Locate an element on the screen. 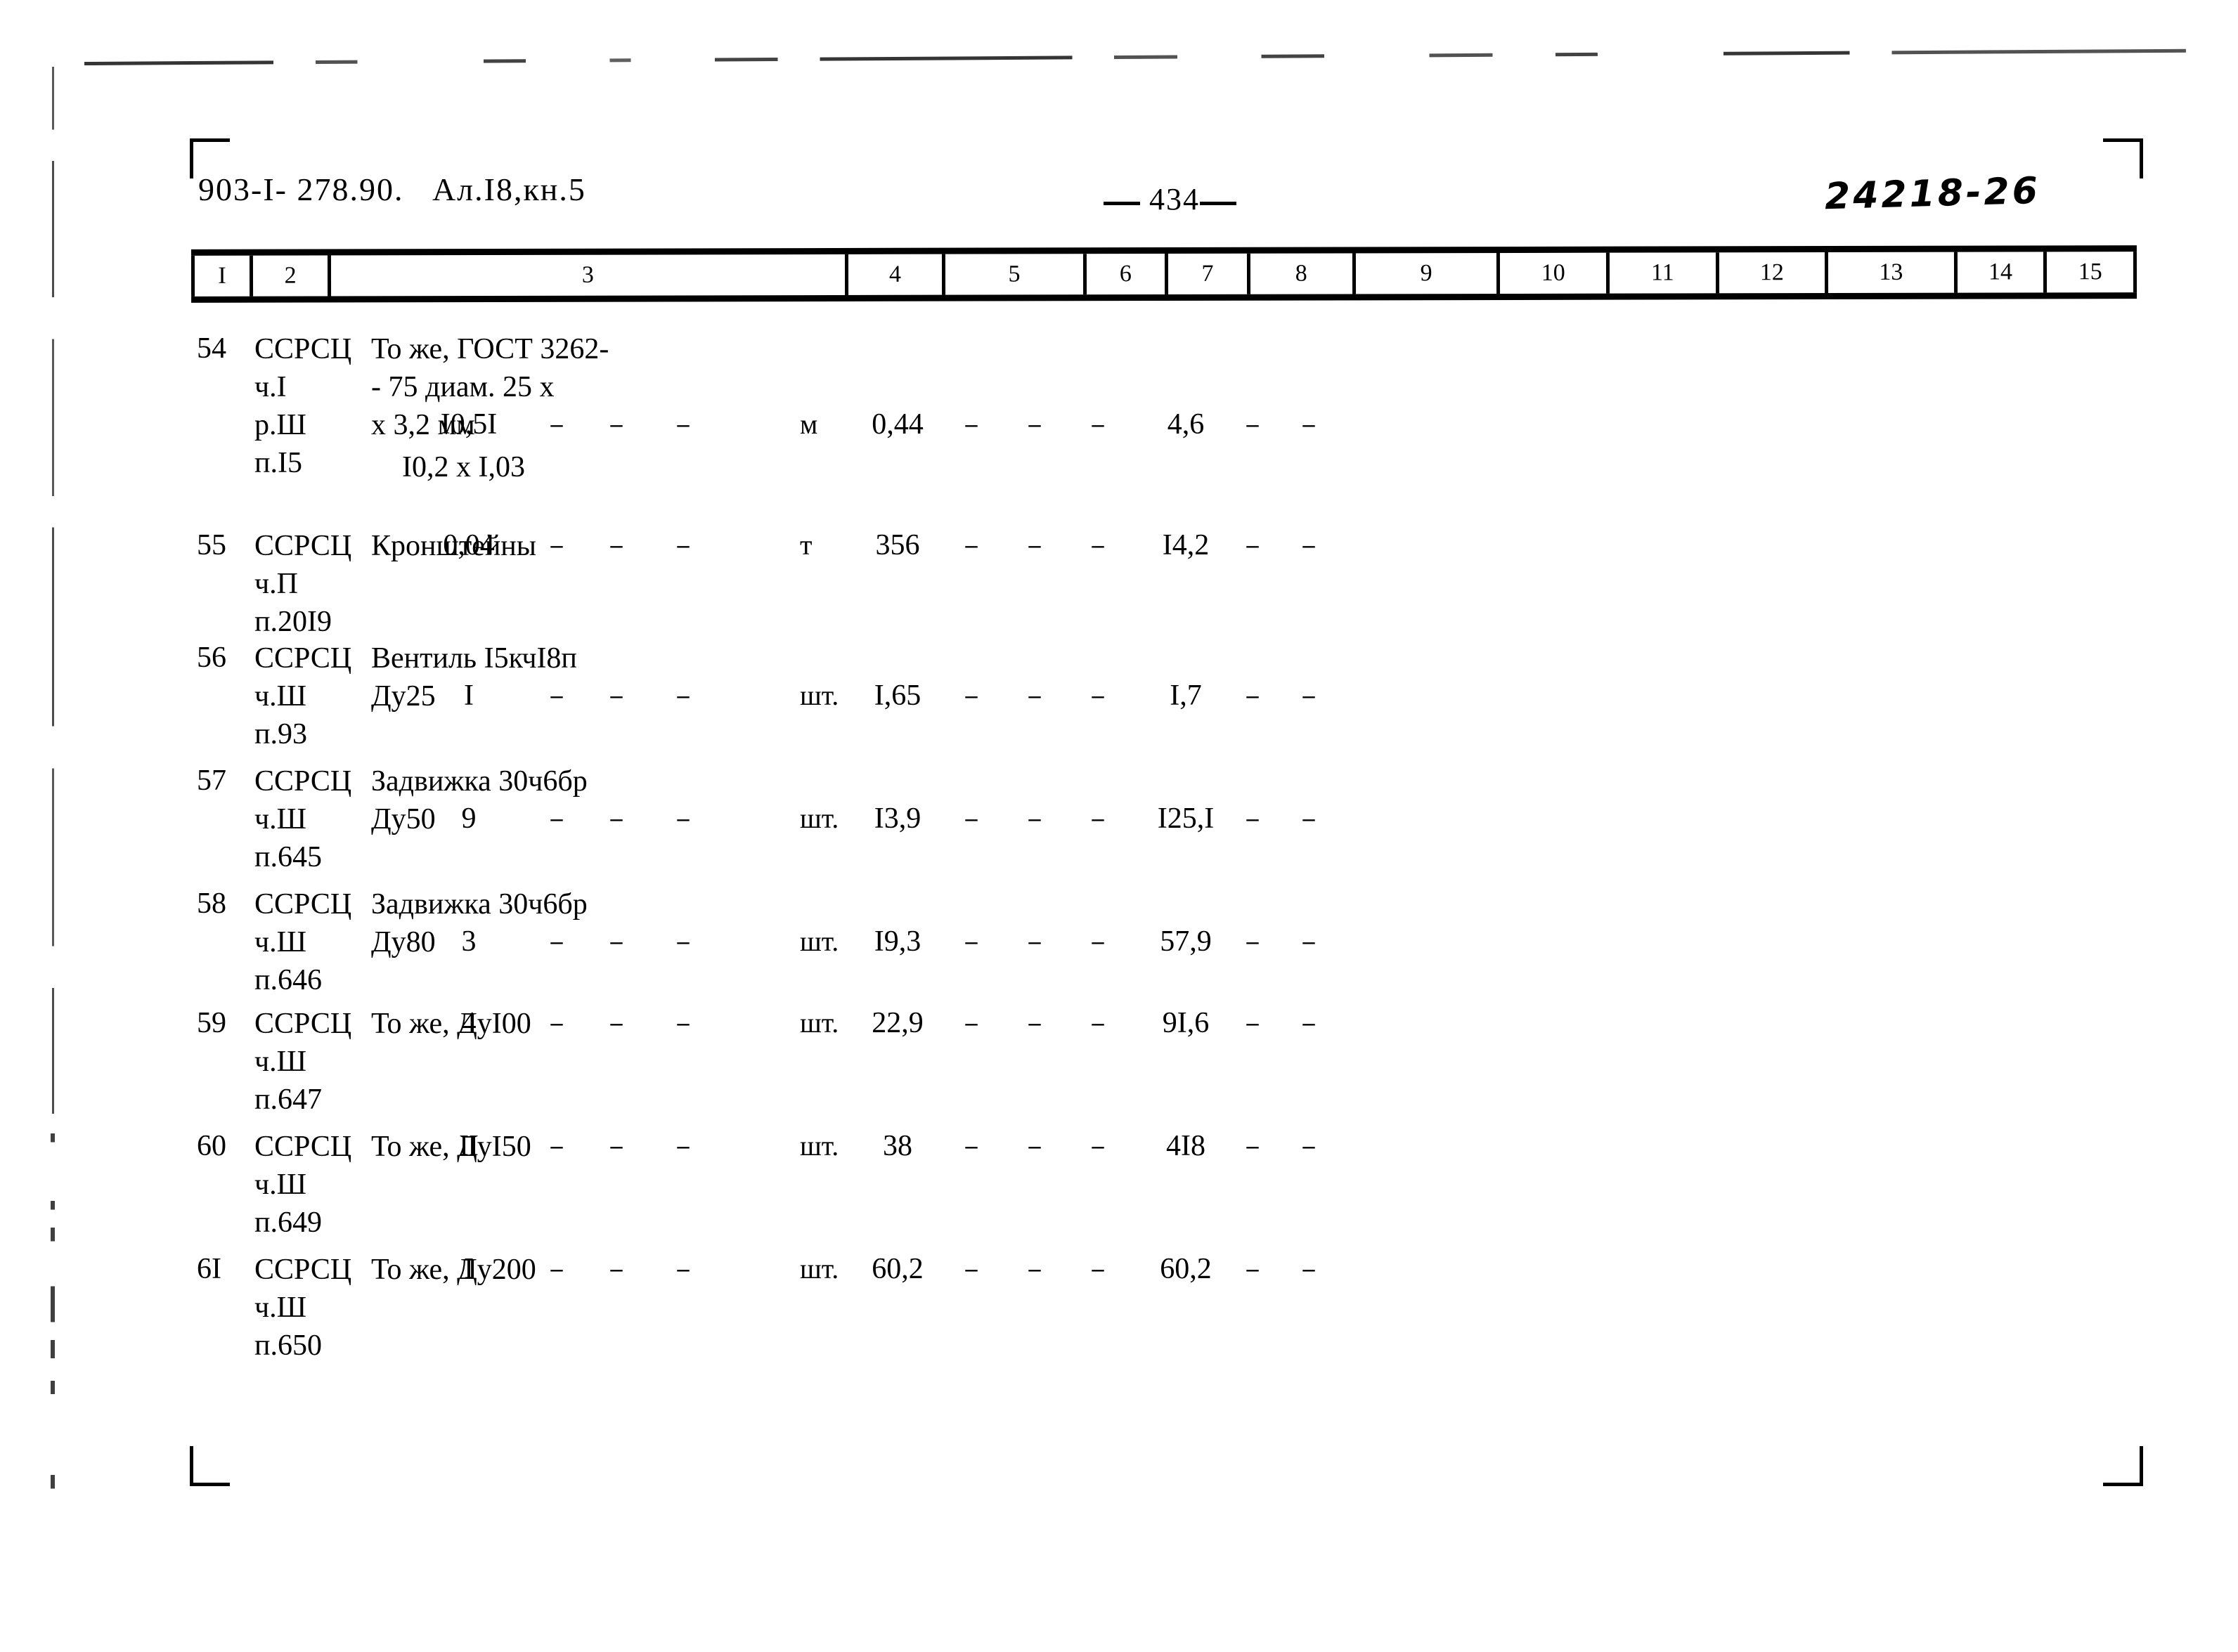 This screenshot has height=1652, width=2238. registration-mark-bottom-right is located at coordinates (2123, 1466).